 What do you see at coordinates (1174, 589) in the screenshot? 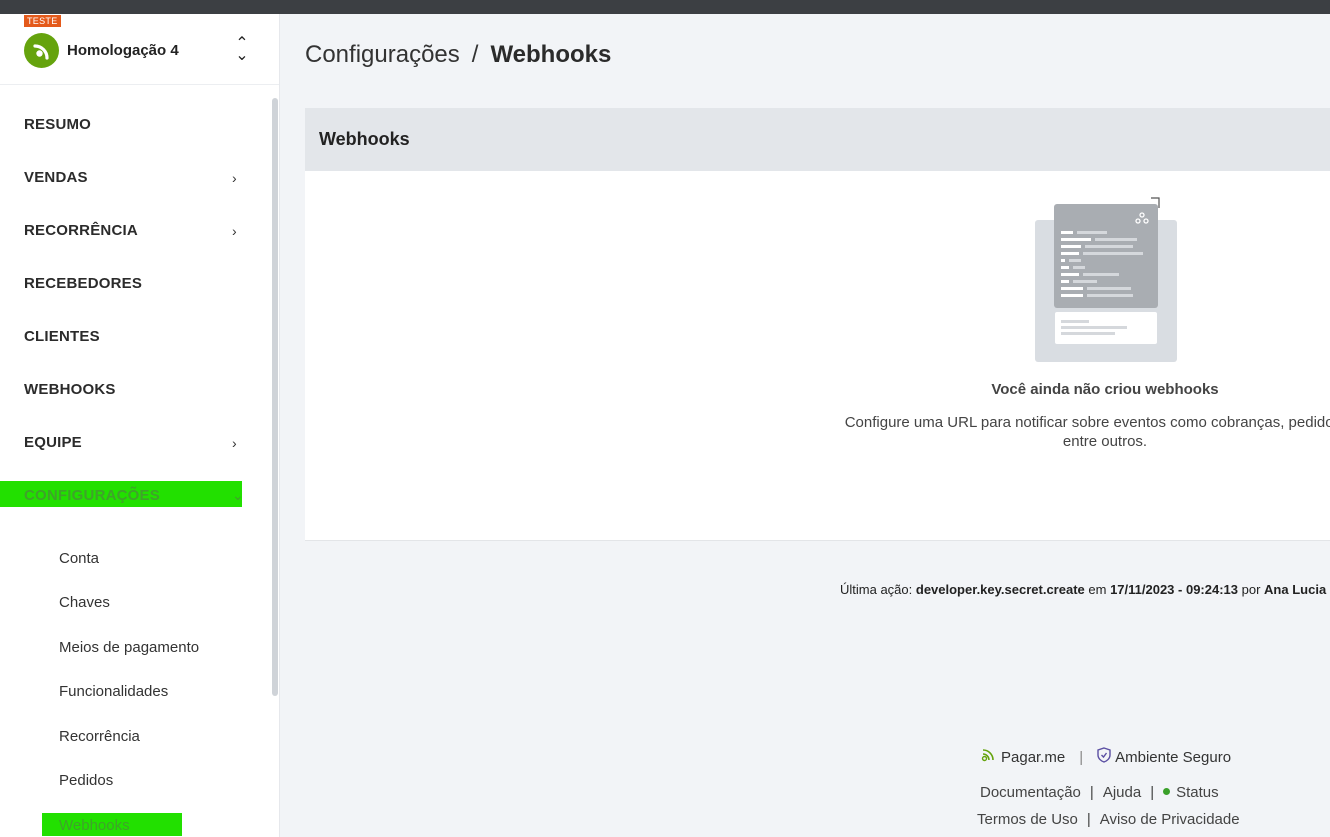
I see `last-action-datetime: 17/11/2023 - 09:24:13` at bounding box center [1174, 589].